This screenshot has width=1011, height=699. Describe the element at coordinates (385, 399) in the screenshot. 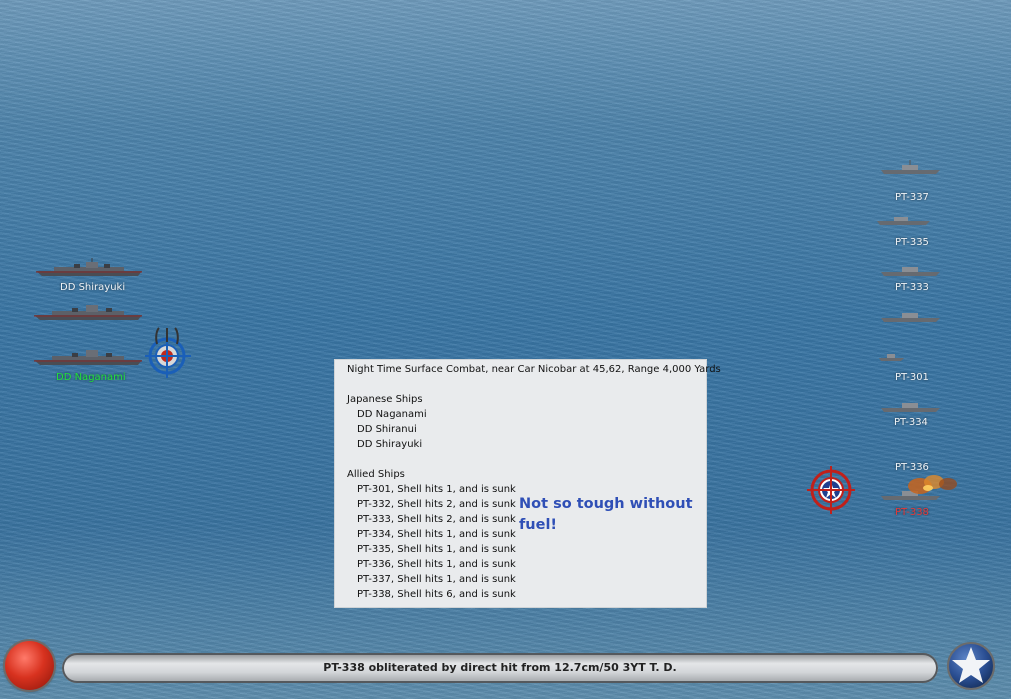

I see `japanese-ships-title: Japanese Ships` at that location.